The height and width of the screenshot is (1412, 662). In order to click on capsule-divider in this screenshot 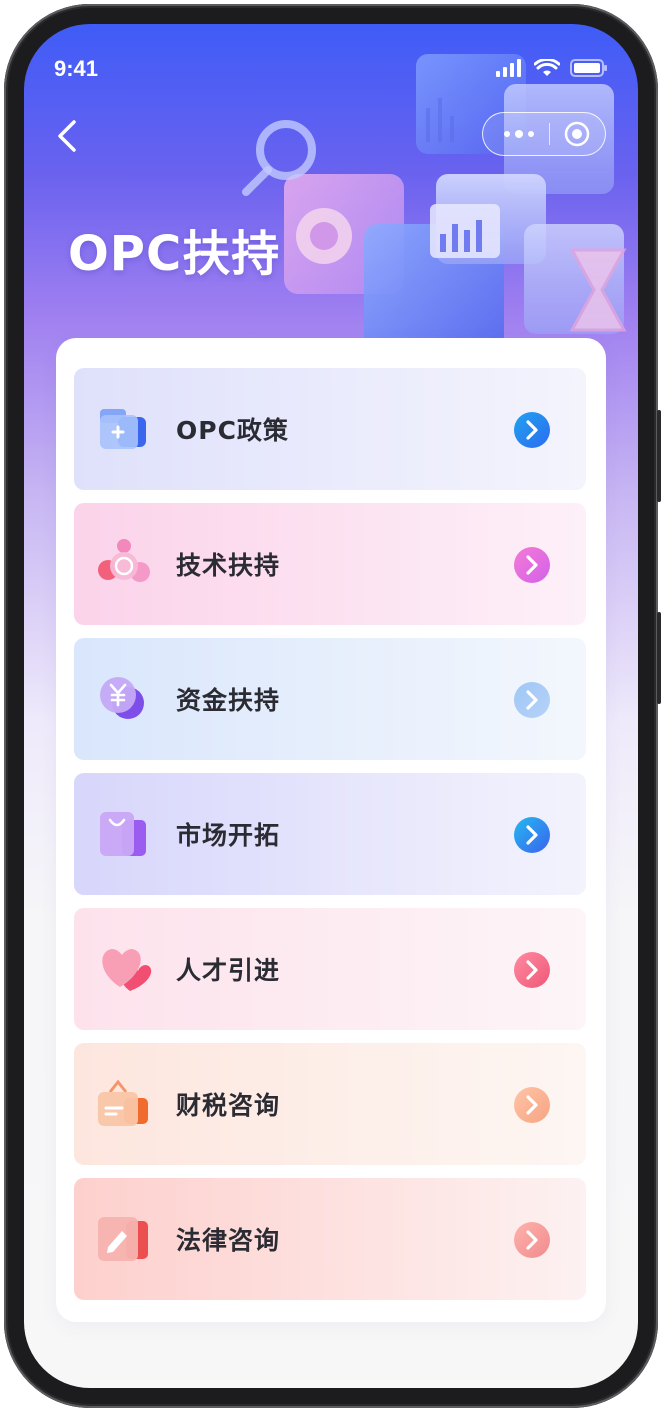, I will do `click(549, 134)`.